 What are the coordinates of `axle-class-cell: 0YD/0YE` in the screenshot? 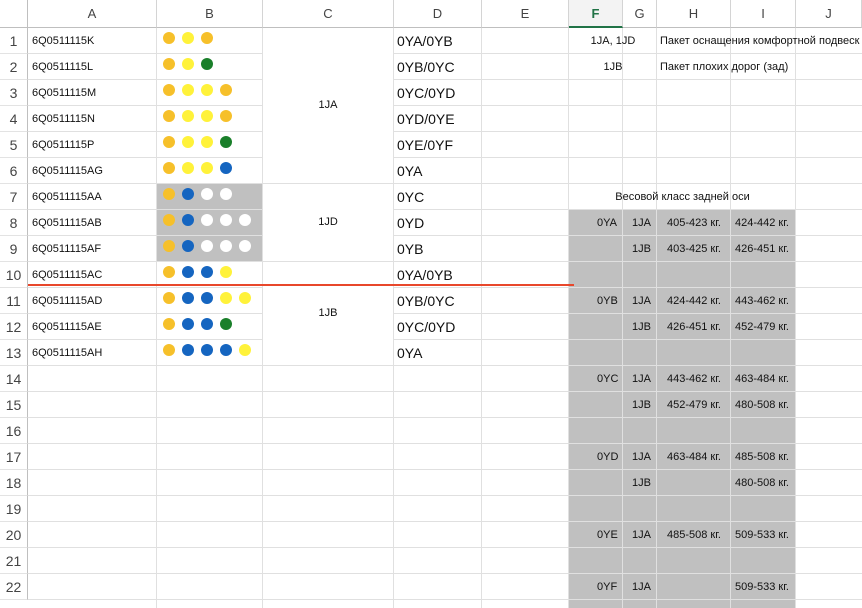 It's located at (426, 119).